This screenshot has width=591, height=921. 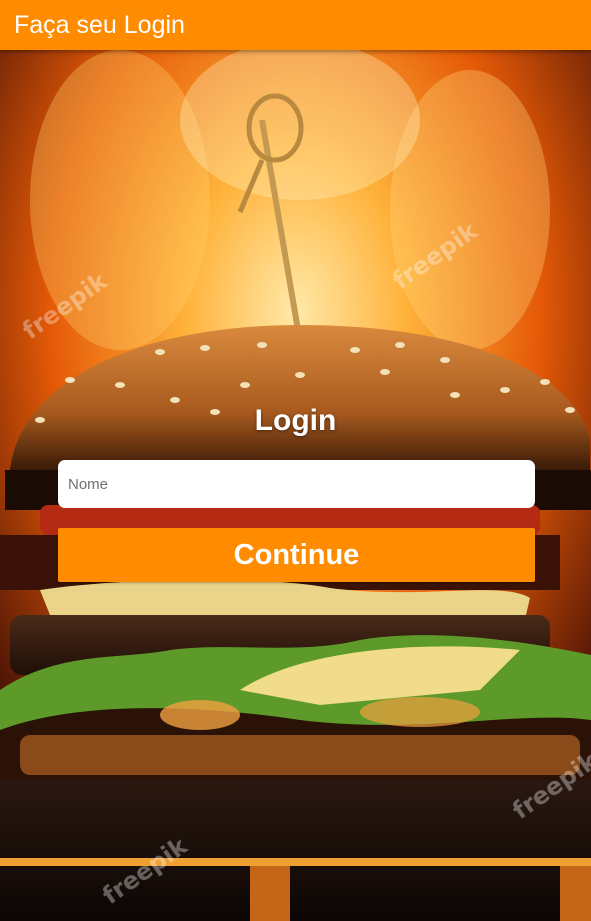 What do you see at coordinates (295, 420) in the screenshot?
I see `login-title: Login` at bounding box center [295, 420].